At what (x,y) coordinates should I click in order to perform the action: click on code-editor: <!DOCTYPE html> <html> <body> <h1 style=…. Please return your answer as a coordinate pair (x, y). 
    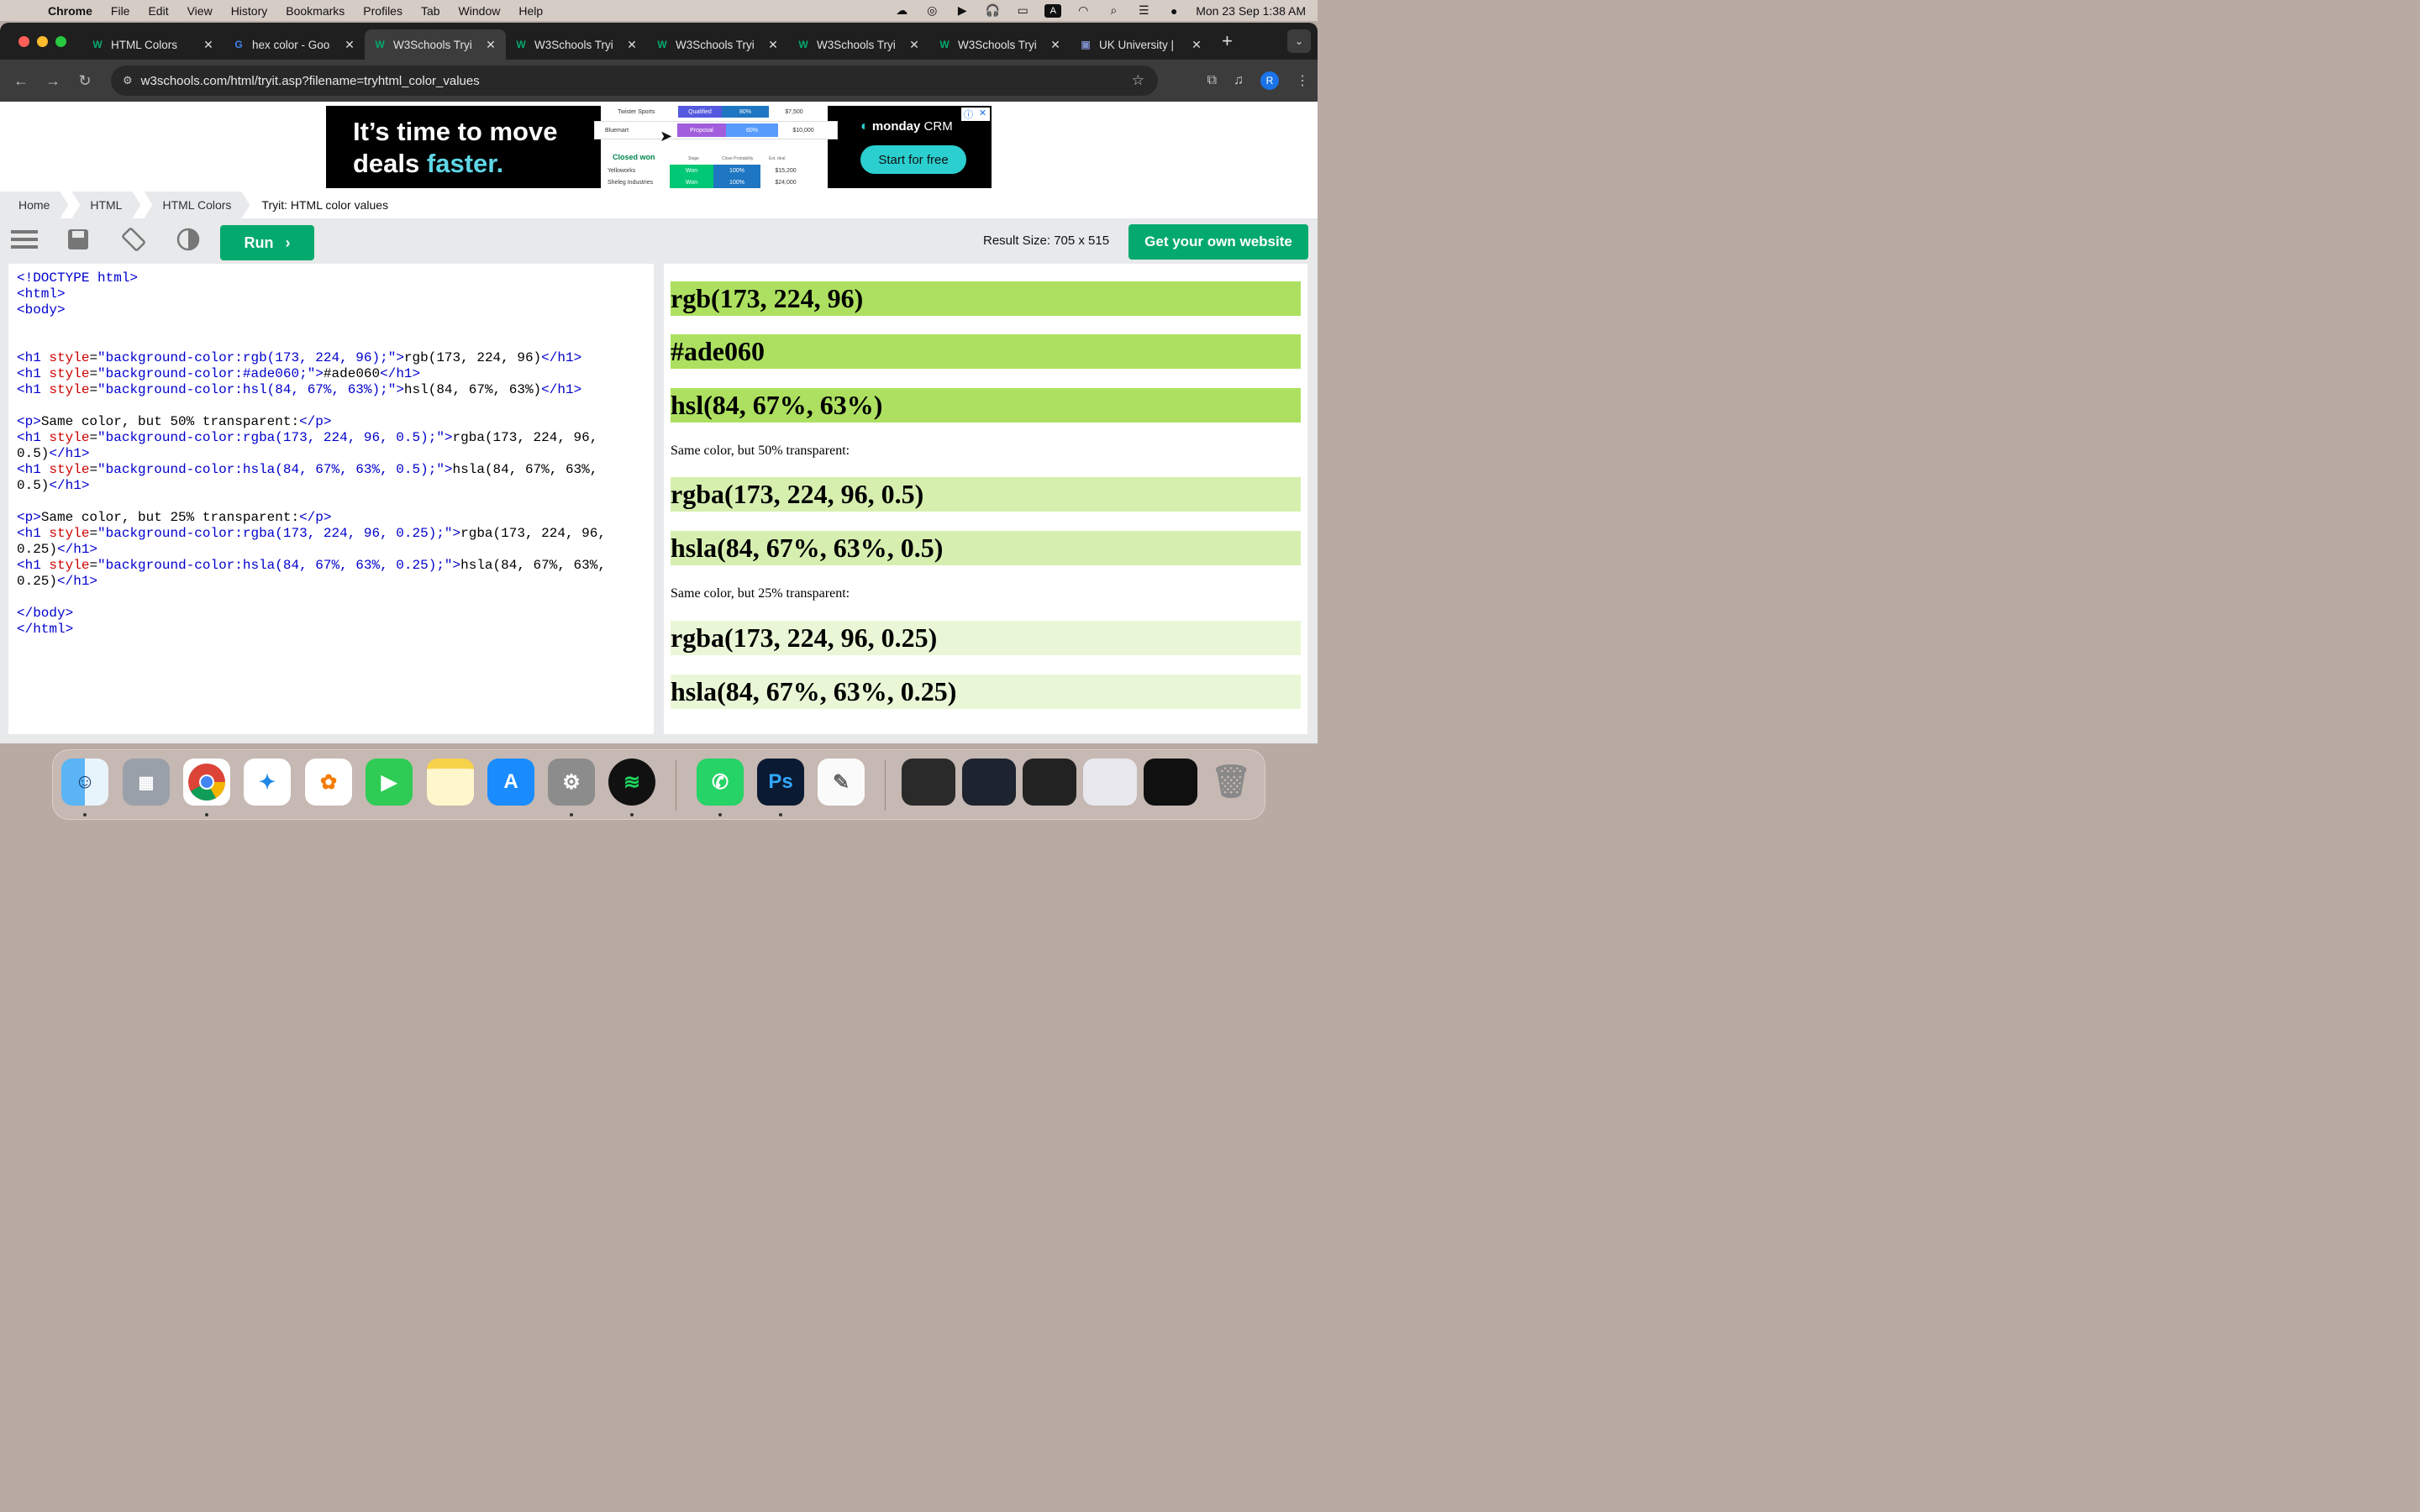
    Looking at the image, I should click on (331, 499).